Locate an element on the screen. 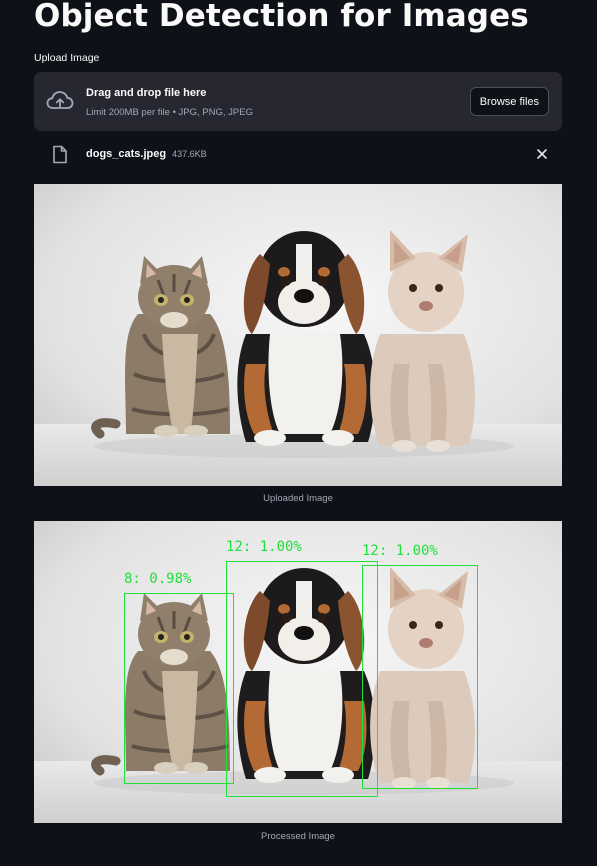  detection-label-dog-right: 12: 1.00% is located at coordinates (400, 551).